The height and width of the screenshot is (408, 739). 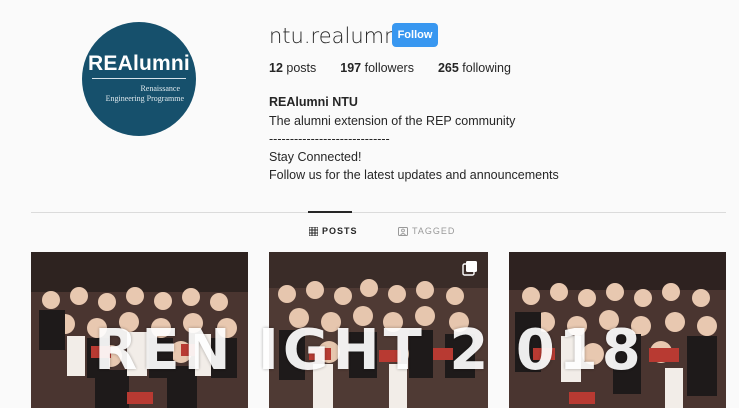 I want to click on tab-posts: POSTS, so click(x=333, y=231).